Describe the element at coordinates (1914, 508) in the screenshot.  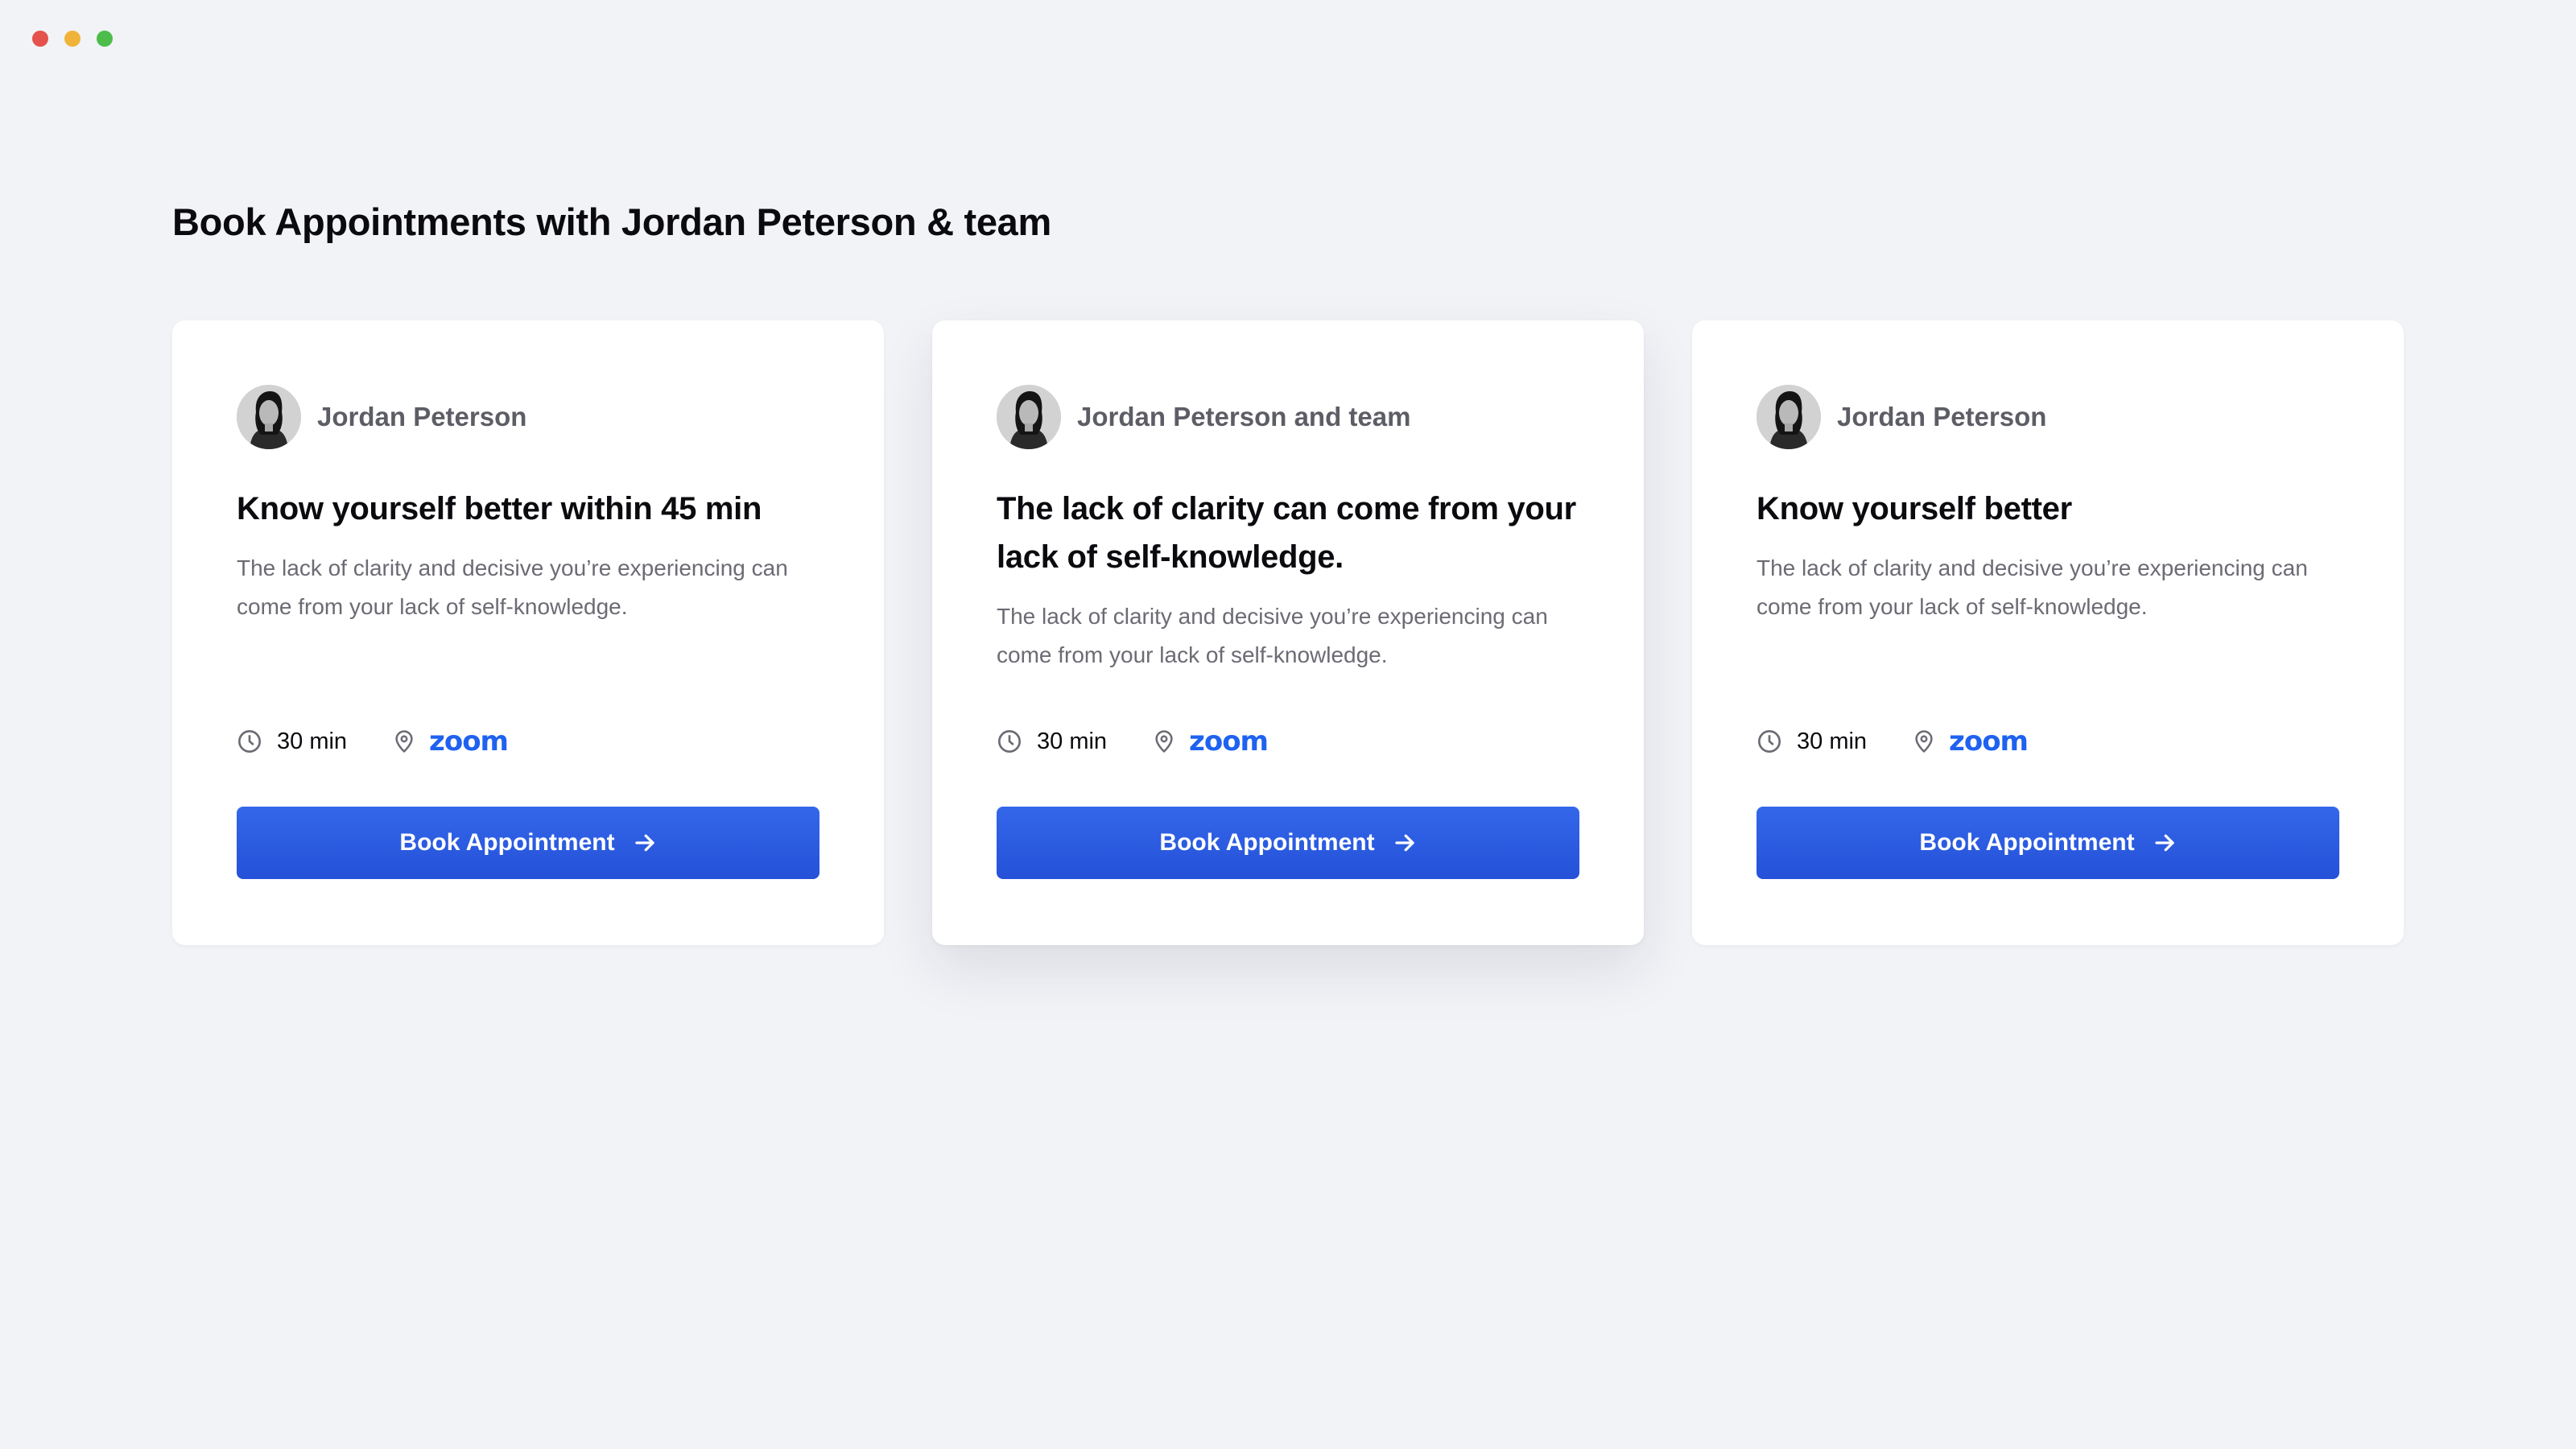
I see `card-title: Know yourself better` at that location.